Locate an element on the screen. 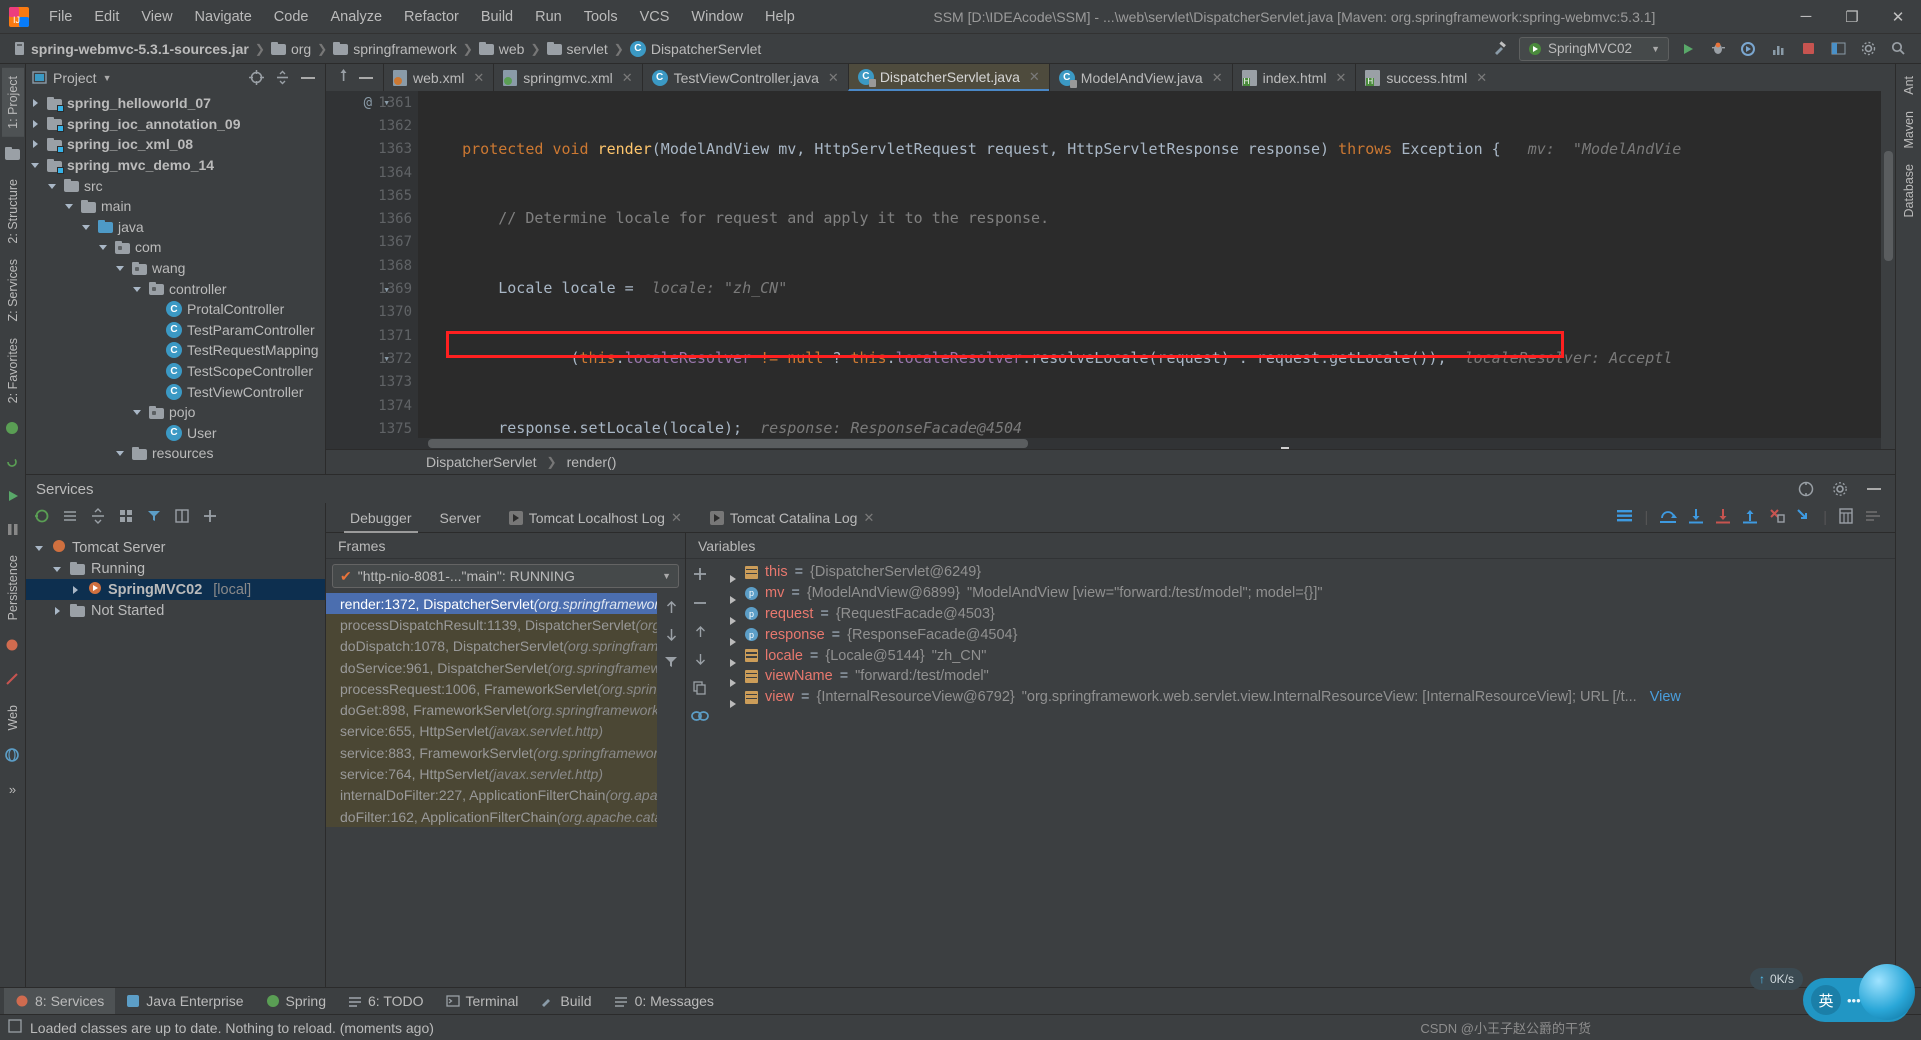  drop-frame-icon is located at coordinates (1777, 518).